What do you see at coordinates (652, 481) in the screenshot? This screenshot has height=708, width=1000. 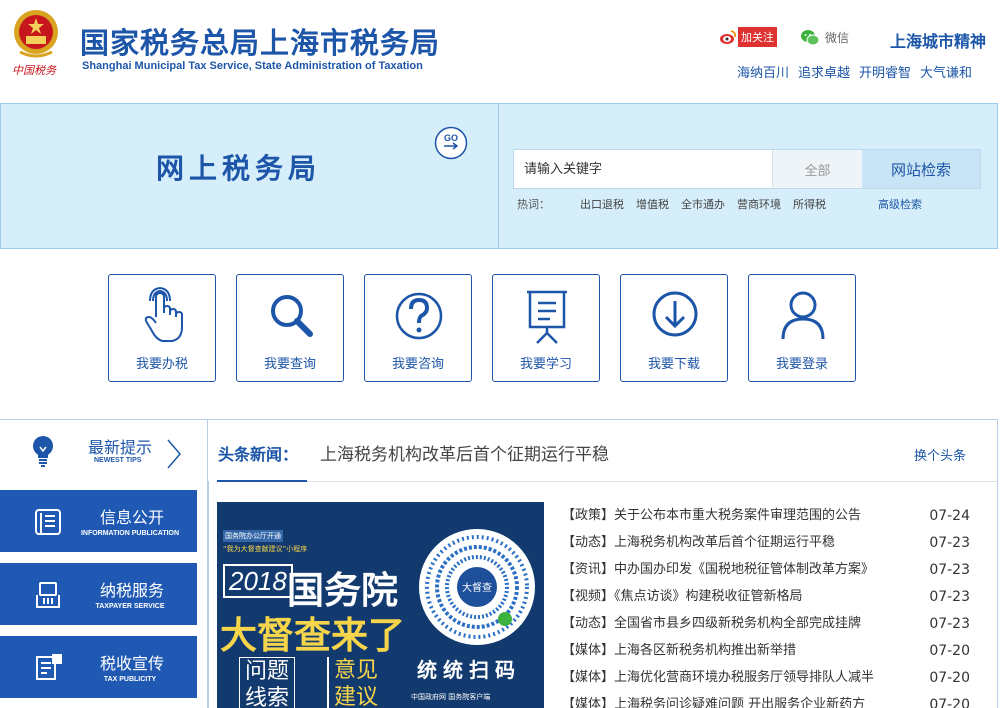 I see `headline-divider` at bounding box center [652, 481].